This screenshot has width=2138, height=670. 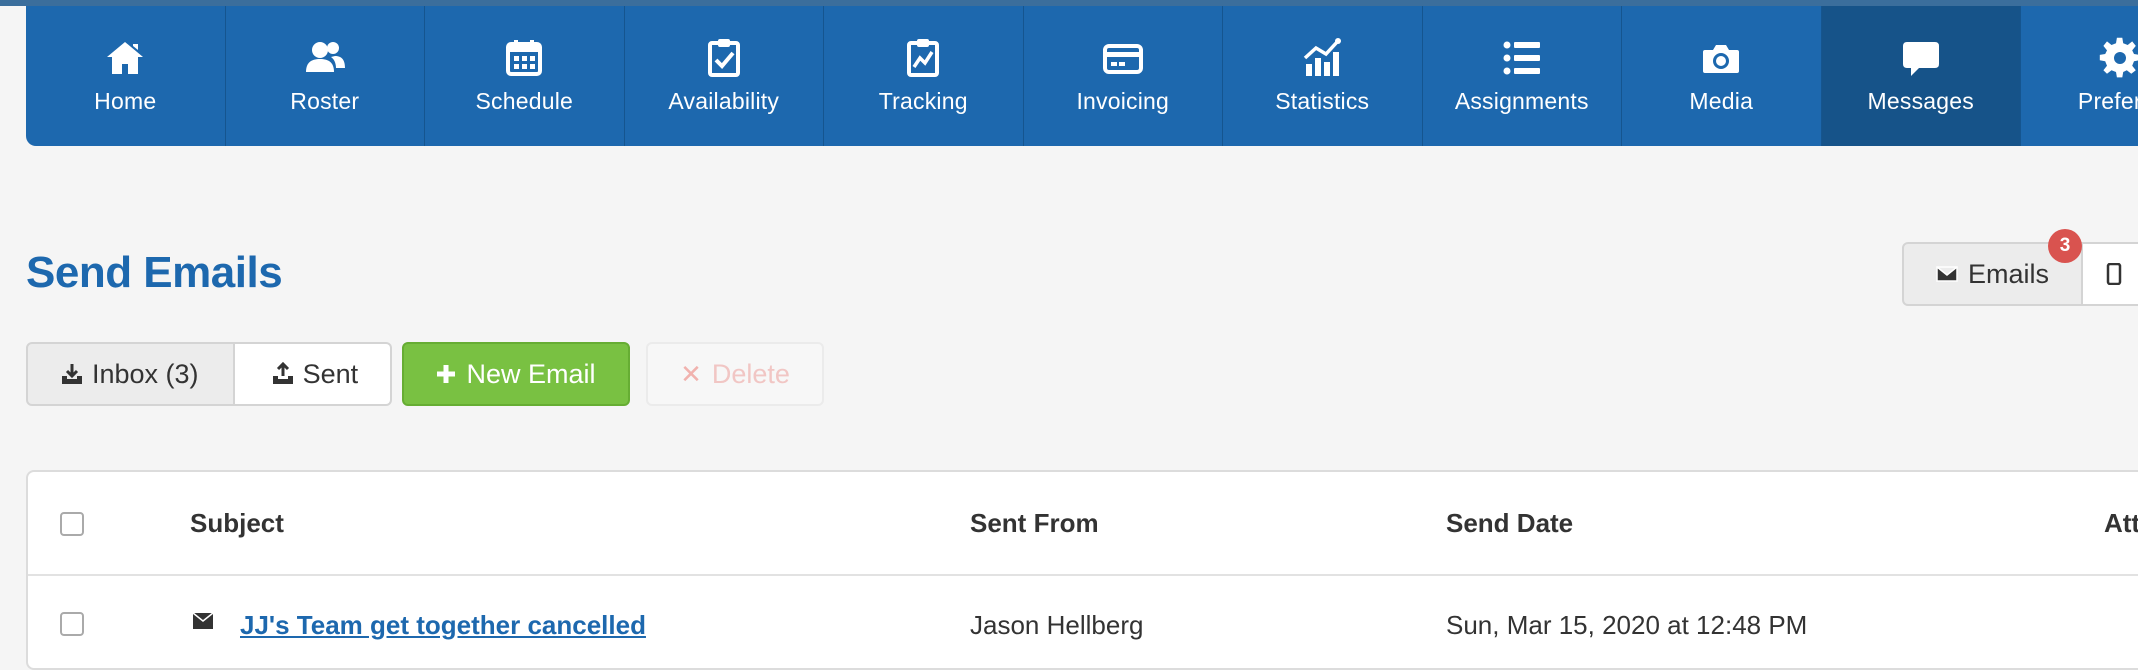 What do you see at coordinates (691, 373) in the screenshot?
I see `close-icon: ✕` at bounding box center [691, 373].